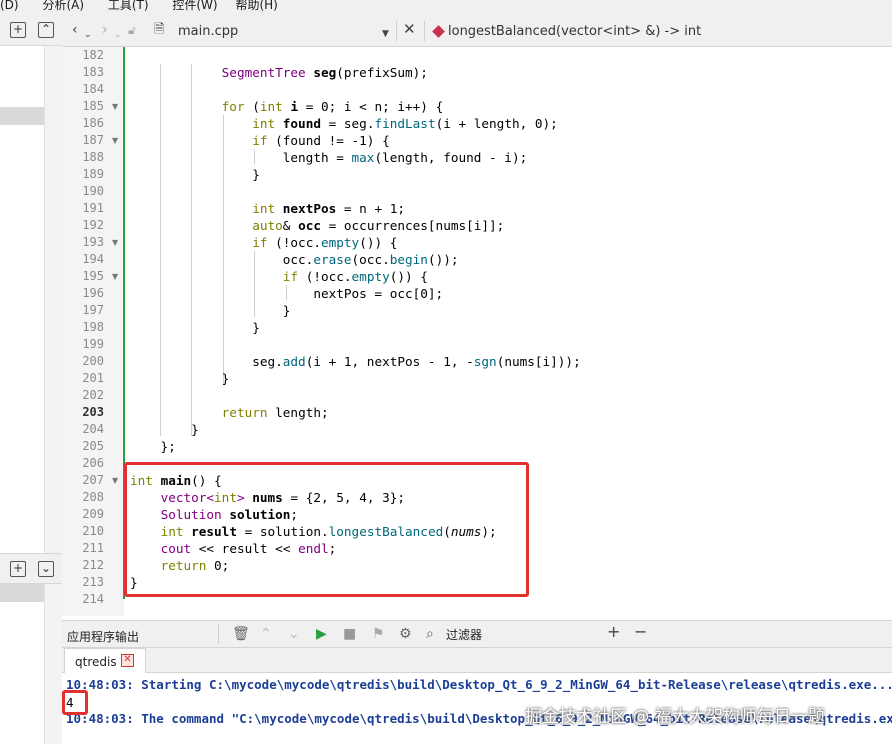 The image size is (892, 744). What do you see at coordinates (46, 569) in the screenshot?
I see `expand-icon: ⌄` at bounding box center [46, 569].